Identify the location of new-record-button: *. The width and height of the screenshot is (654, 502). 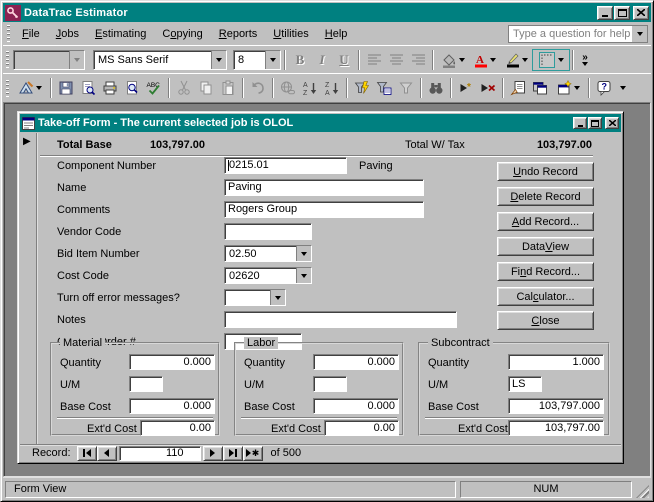
(466, 88).